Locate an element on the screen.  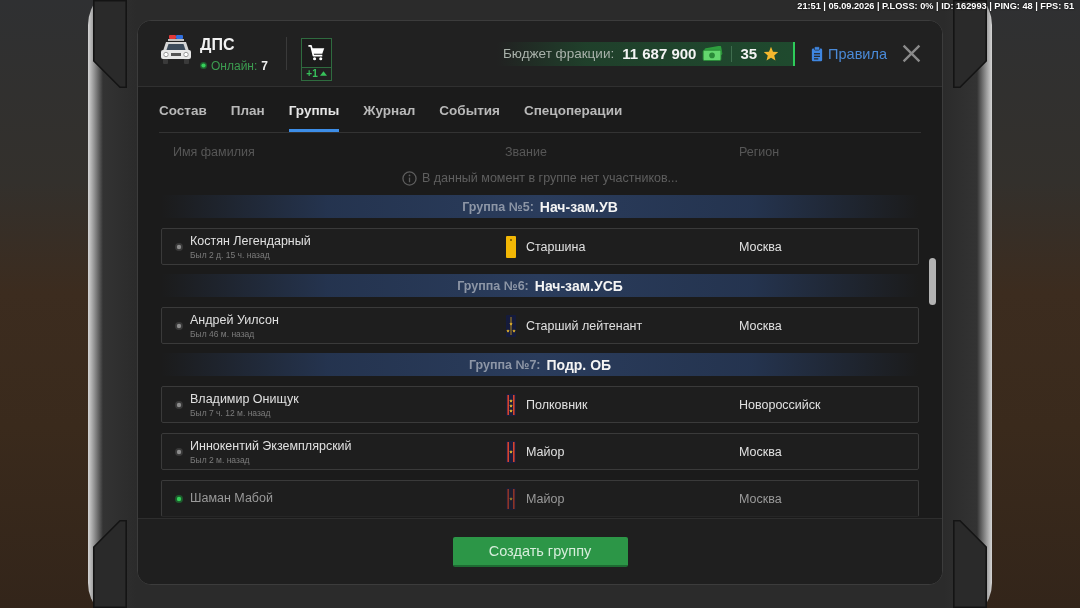
cart-icon is located at coordinates (316, 52).